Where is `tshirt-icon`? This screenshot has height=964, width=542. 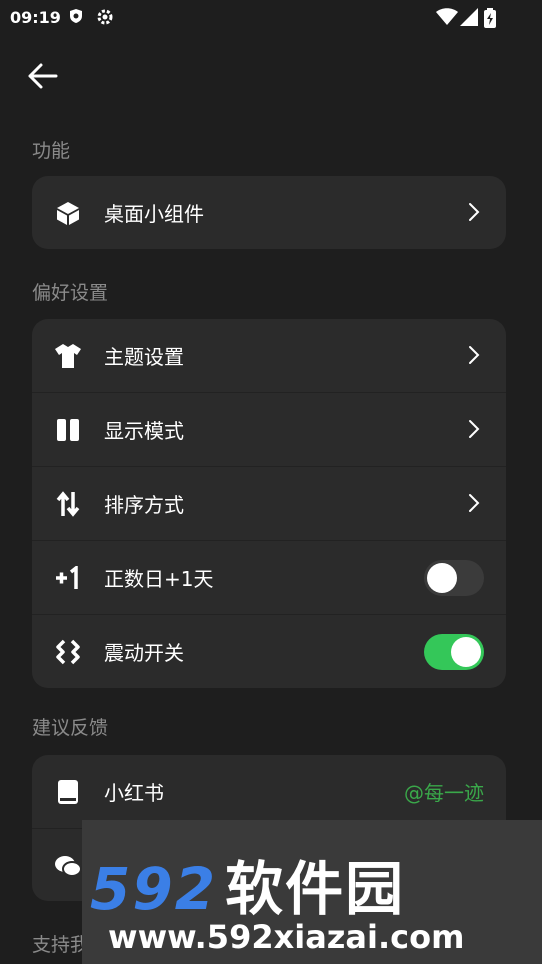
tshirt-icon is located at coordinates (68, 356).